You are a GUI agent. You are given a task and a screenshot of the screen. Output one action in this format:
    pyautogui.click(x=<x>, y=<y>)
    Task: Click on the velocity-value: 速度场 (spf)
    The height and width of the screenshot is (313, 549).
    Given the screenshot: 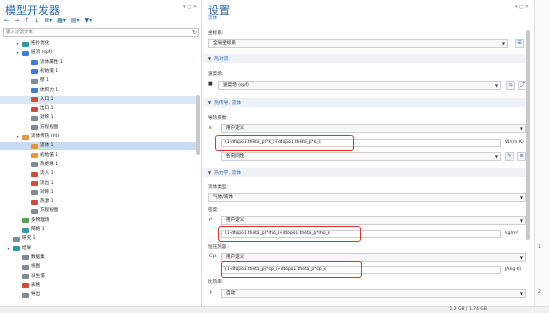 What is the action you would take?
    pyautogui.click(x=236, y=85)
    